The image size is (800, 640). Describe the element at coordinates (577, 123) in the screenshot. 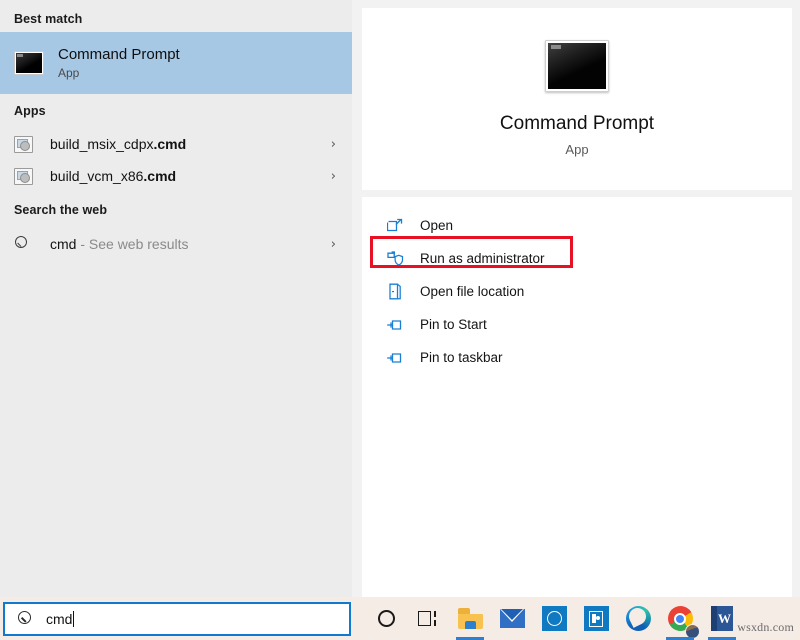

I see `preview-app-title: Command Prompt` at that location.